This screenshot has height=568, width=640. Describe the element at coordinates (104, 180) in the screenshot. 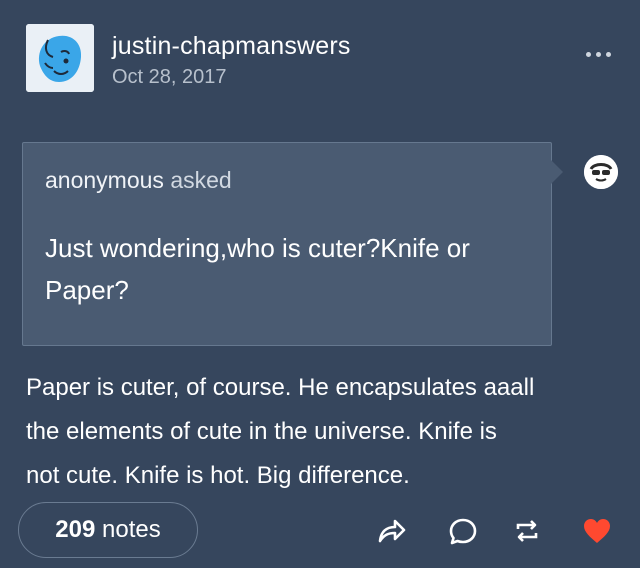

I see `asker-name: anonymous` at that location.